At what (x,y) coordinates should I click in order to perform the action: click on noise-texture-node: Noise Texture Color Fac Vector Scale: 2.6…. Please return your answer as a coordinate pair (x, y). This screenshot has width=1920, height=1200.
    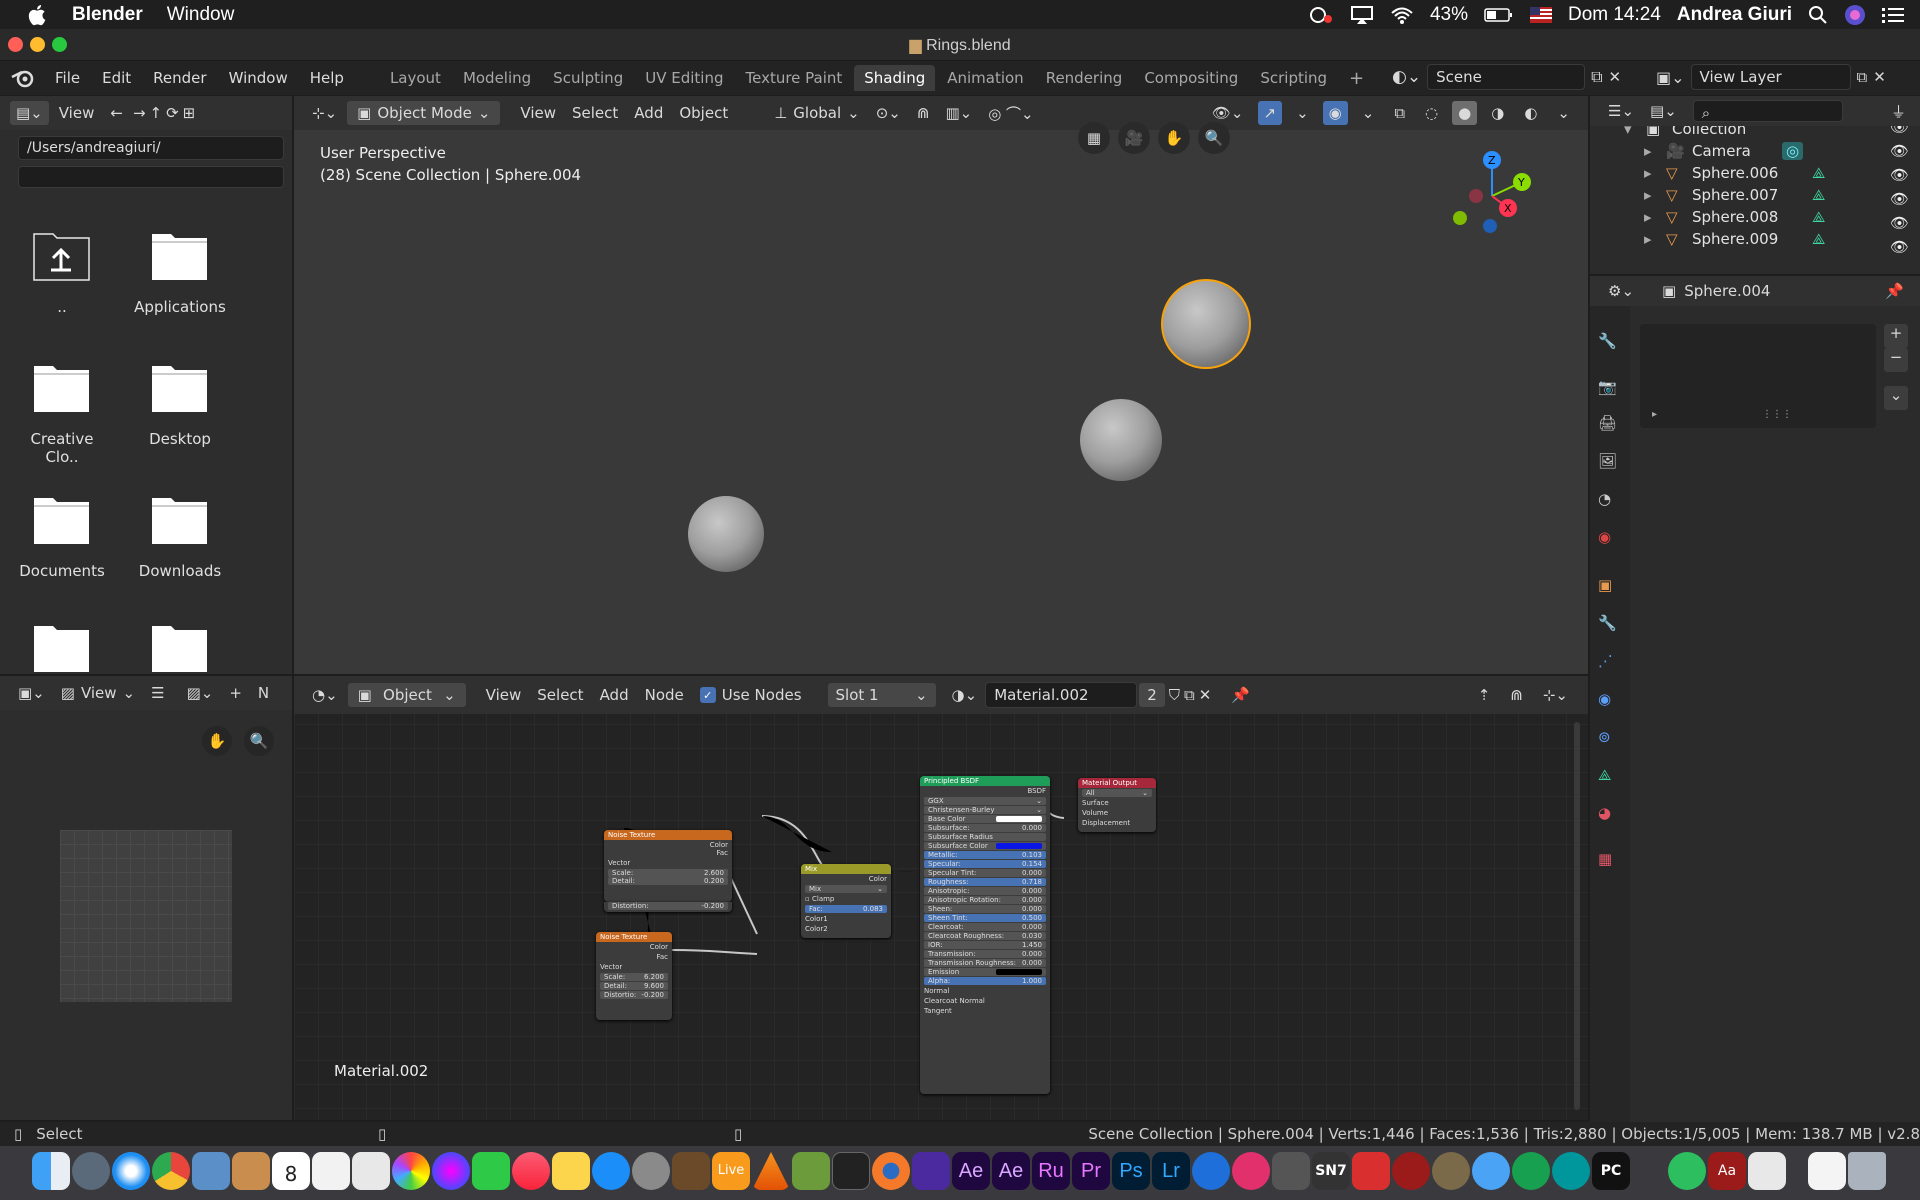
    Looking at the image, I should click on (668, 866).